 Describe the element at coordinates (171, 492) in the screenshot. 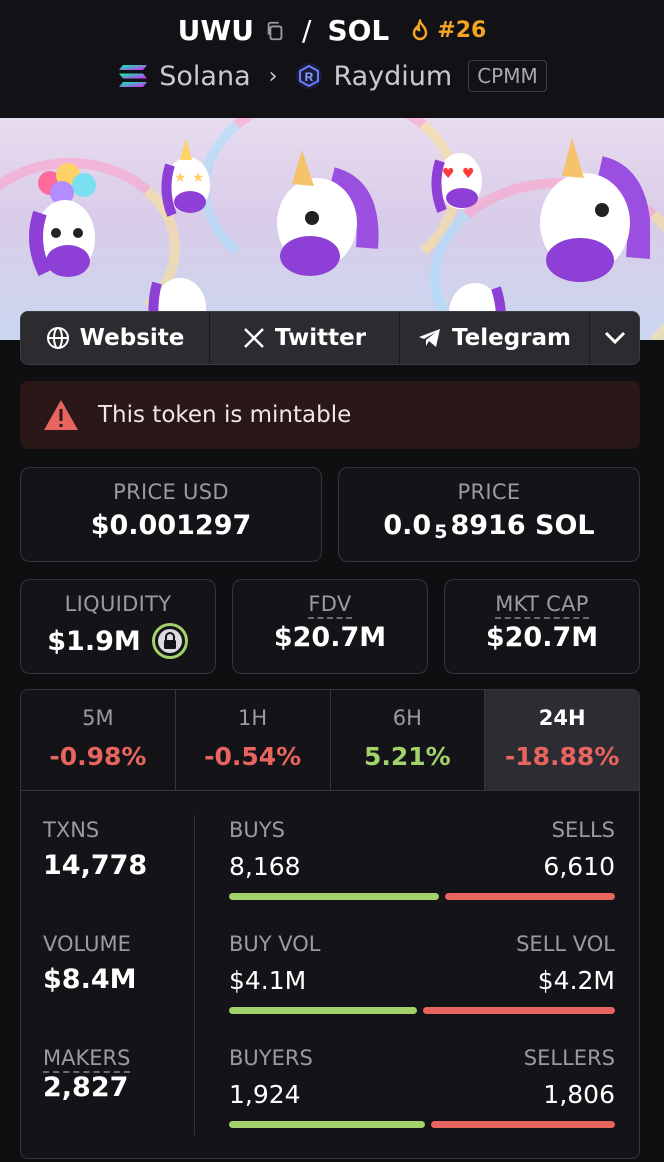

I see `price-usd-label: PRICE USD` at that location.